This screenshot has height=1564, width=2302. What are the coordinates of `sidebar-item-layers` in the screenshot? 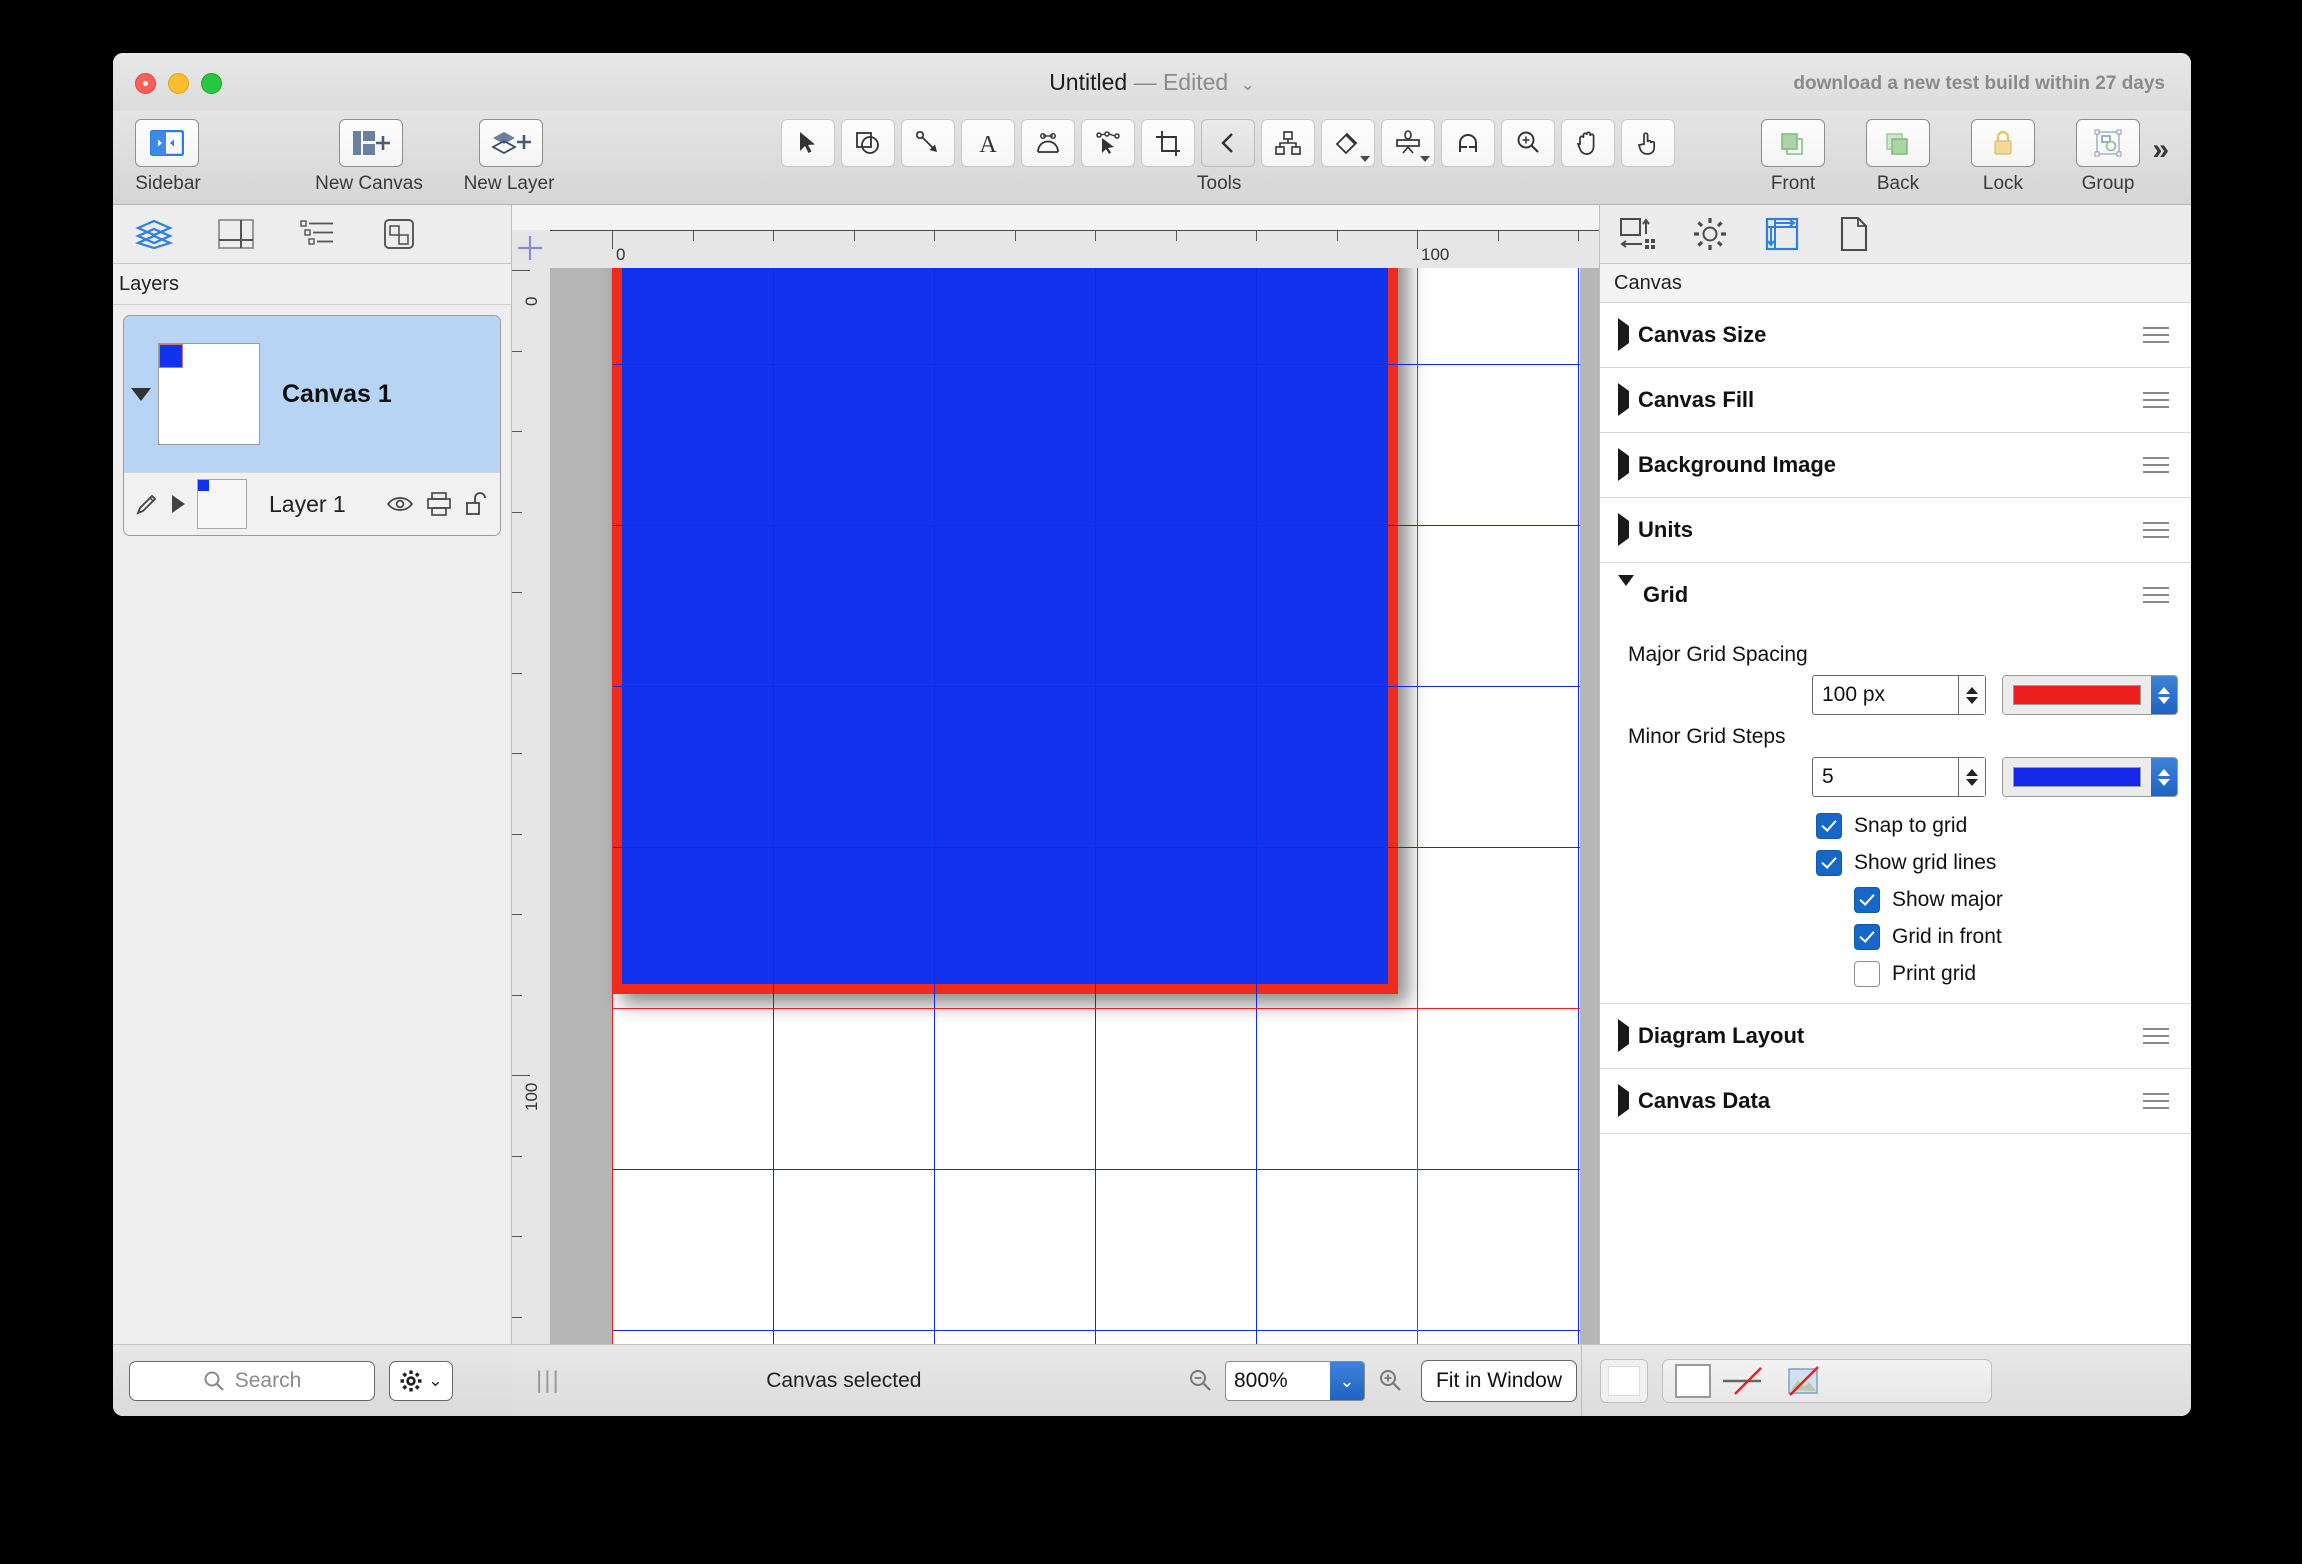 It's located at (154, 234).